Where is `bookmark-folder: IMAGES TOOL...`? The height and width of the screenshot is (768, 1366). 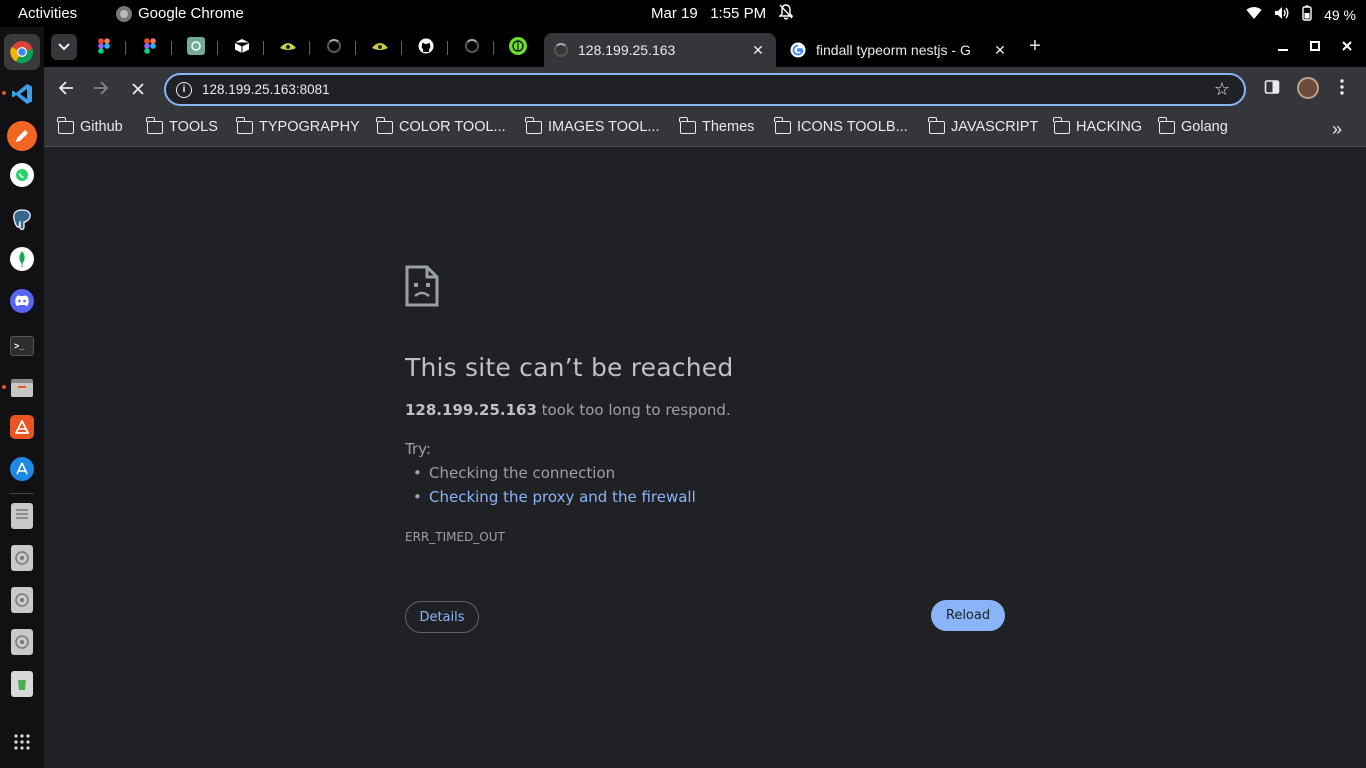 bookmark-folder: IMAGES TOOL... is located at coordinates (592, 125).